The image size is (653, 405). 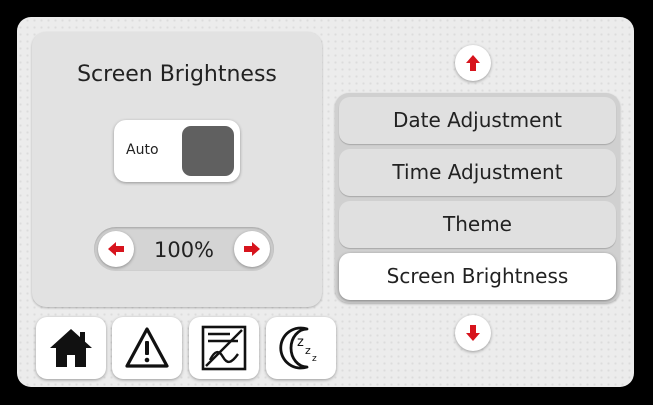 I want to click on home-button, so click(x=71, y=348).